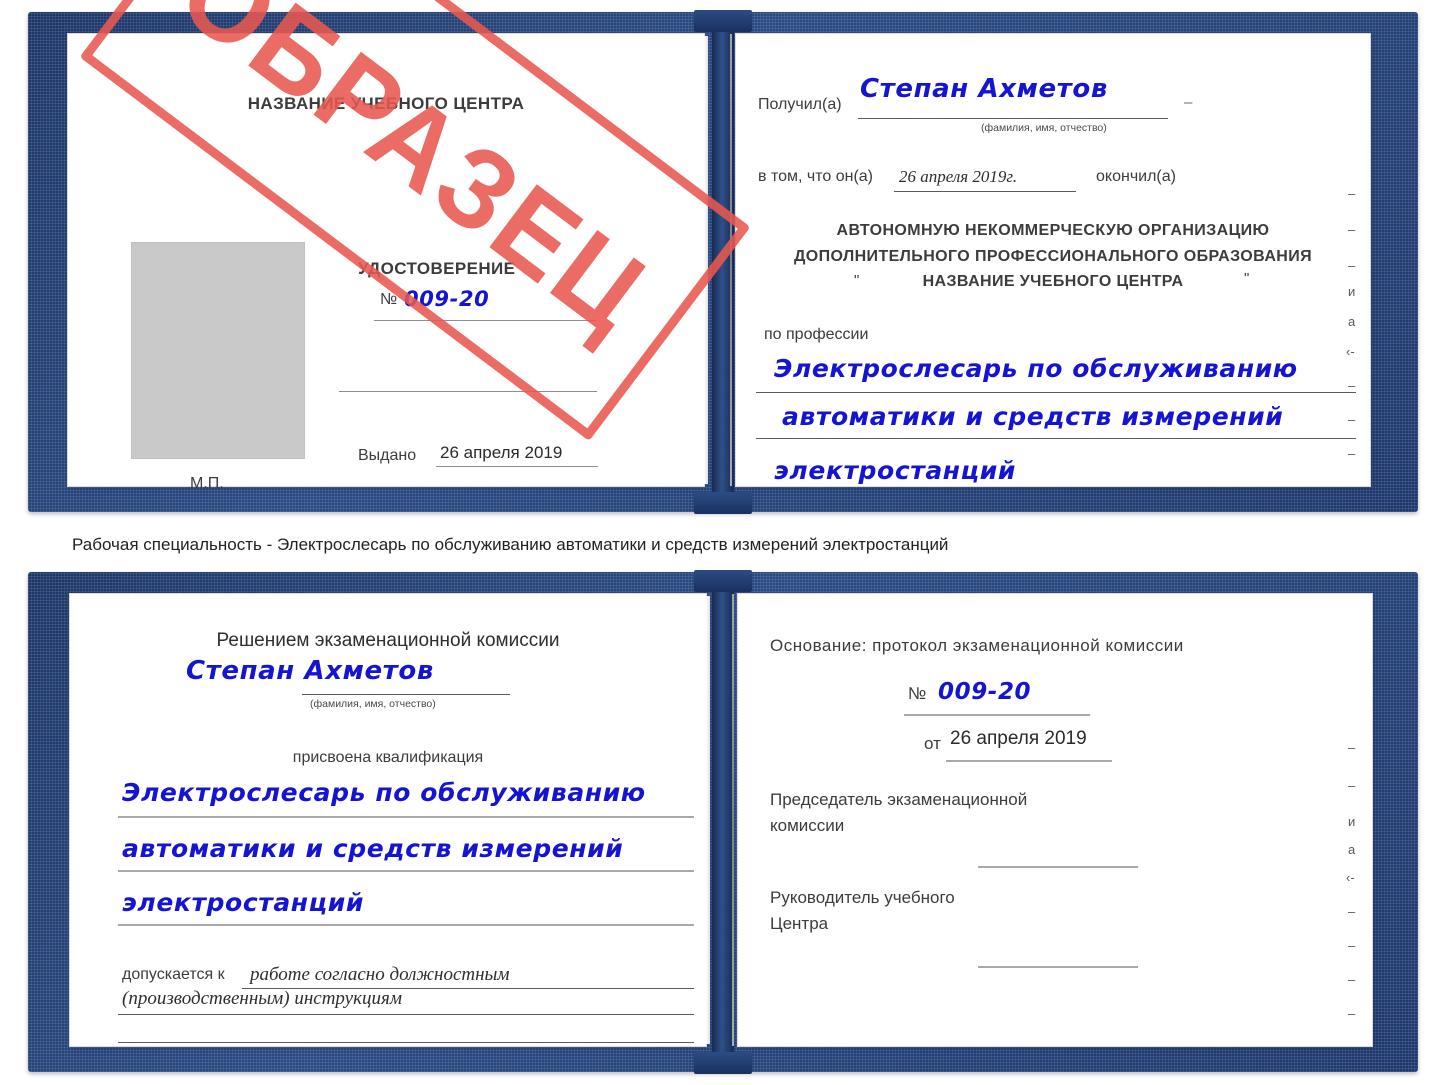 This screenshot has width=1448, height=1085. Describe the element at coordinates (1053, 281) in the screenshot. I see `organization-line-3: НАЗВАНИЕ УЧЕБНОГО ЦЕНТРА` at that location.